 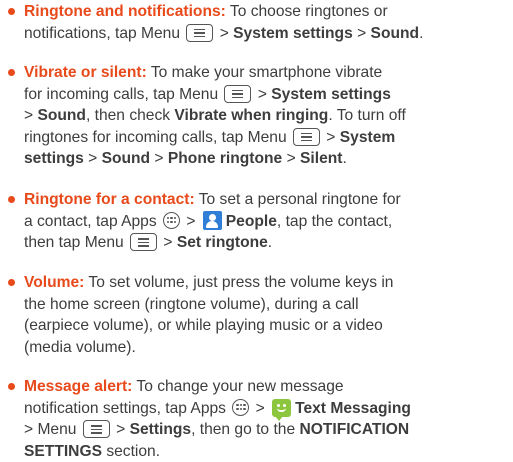 What do you see at coordinates (131, 451) in the screenshot?
I see `body-text: section.` at bounding box center [131, 451].